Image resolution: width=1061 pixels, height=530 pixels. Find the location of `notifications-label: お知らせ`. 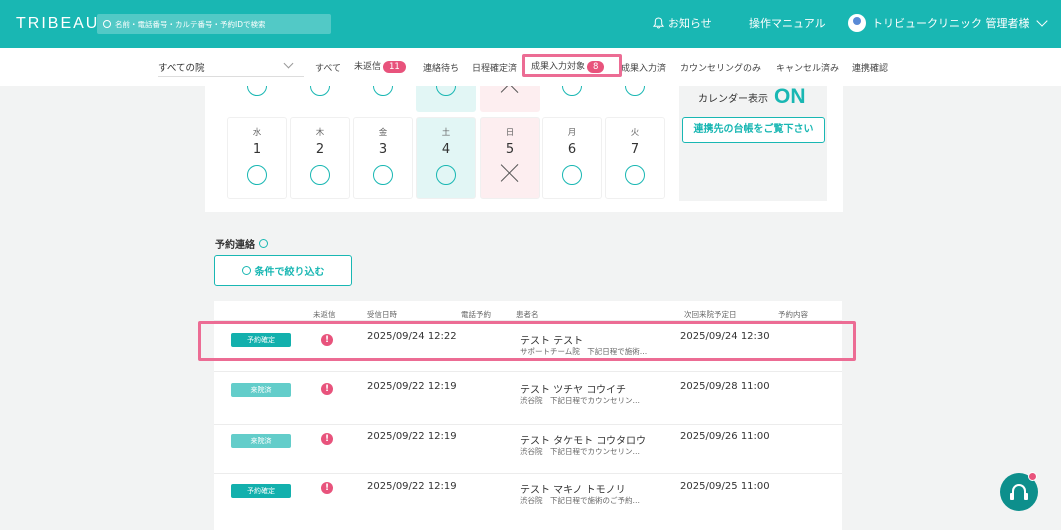

notifications-label: お知らせ is located at coordinates (690, 23).